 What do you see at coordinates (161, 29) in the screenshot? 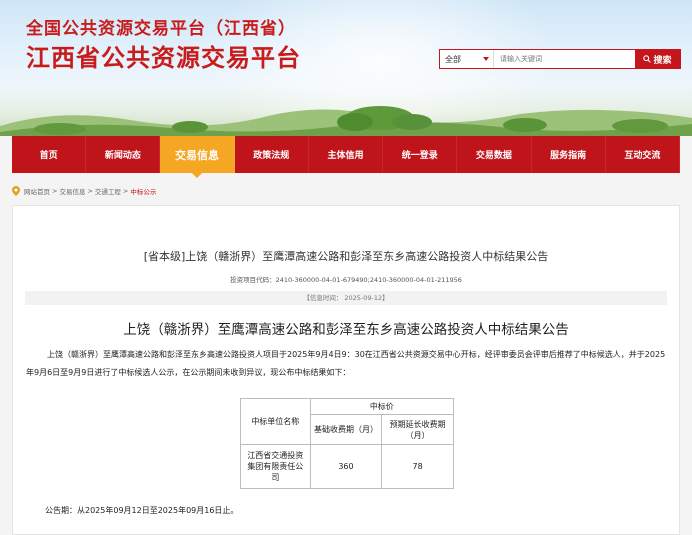
I see `site-title-line1: 全国公共资源交易平台（江西省）` at bounding box center [161, 29].